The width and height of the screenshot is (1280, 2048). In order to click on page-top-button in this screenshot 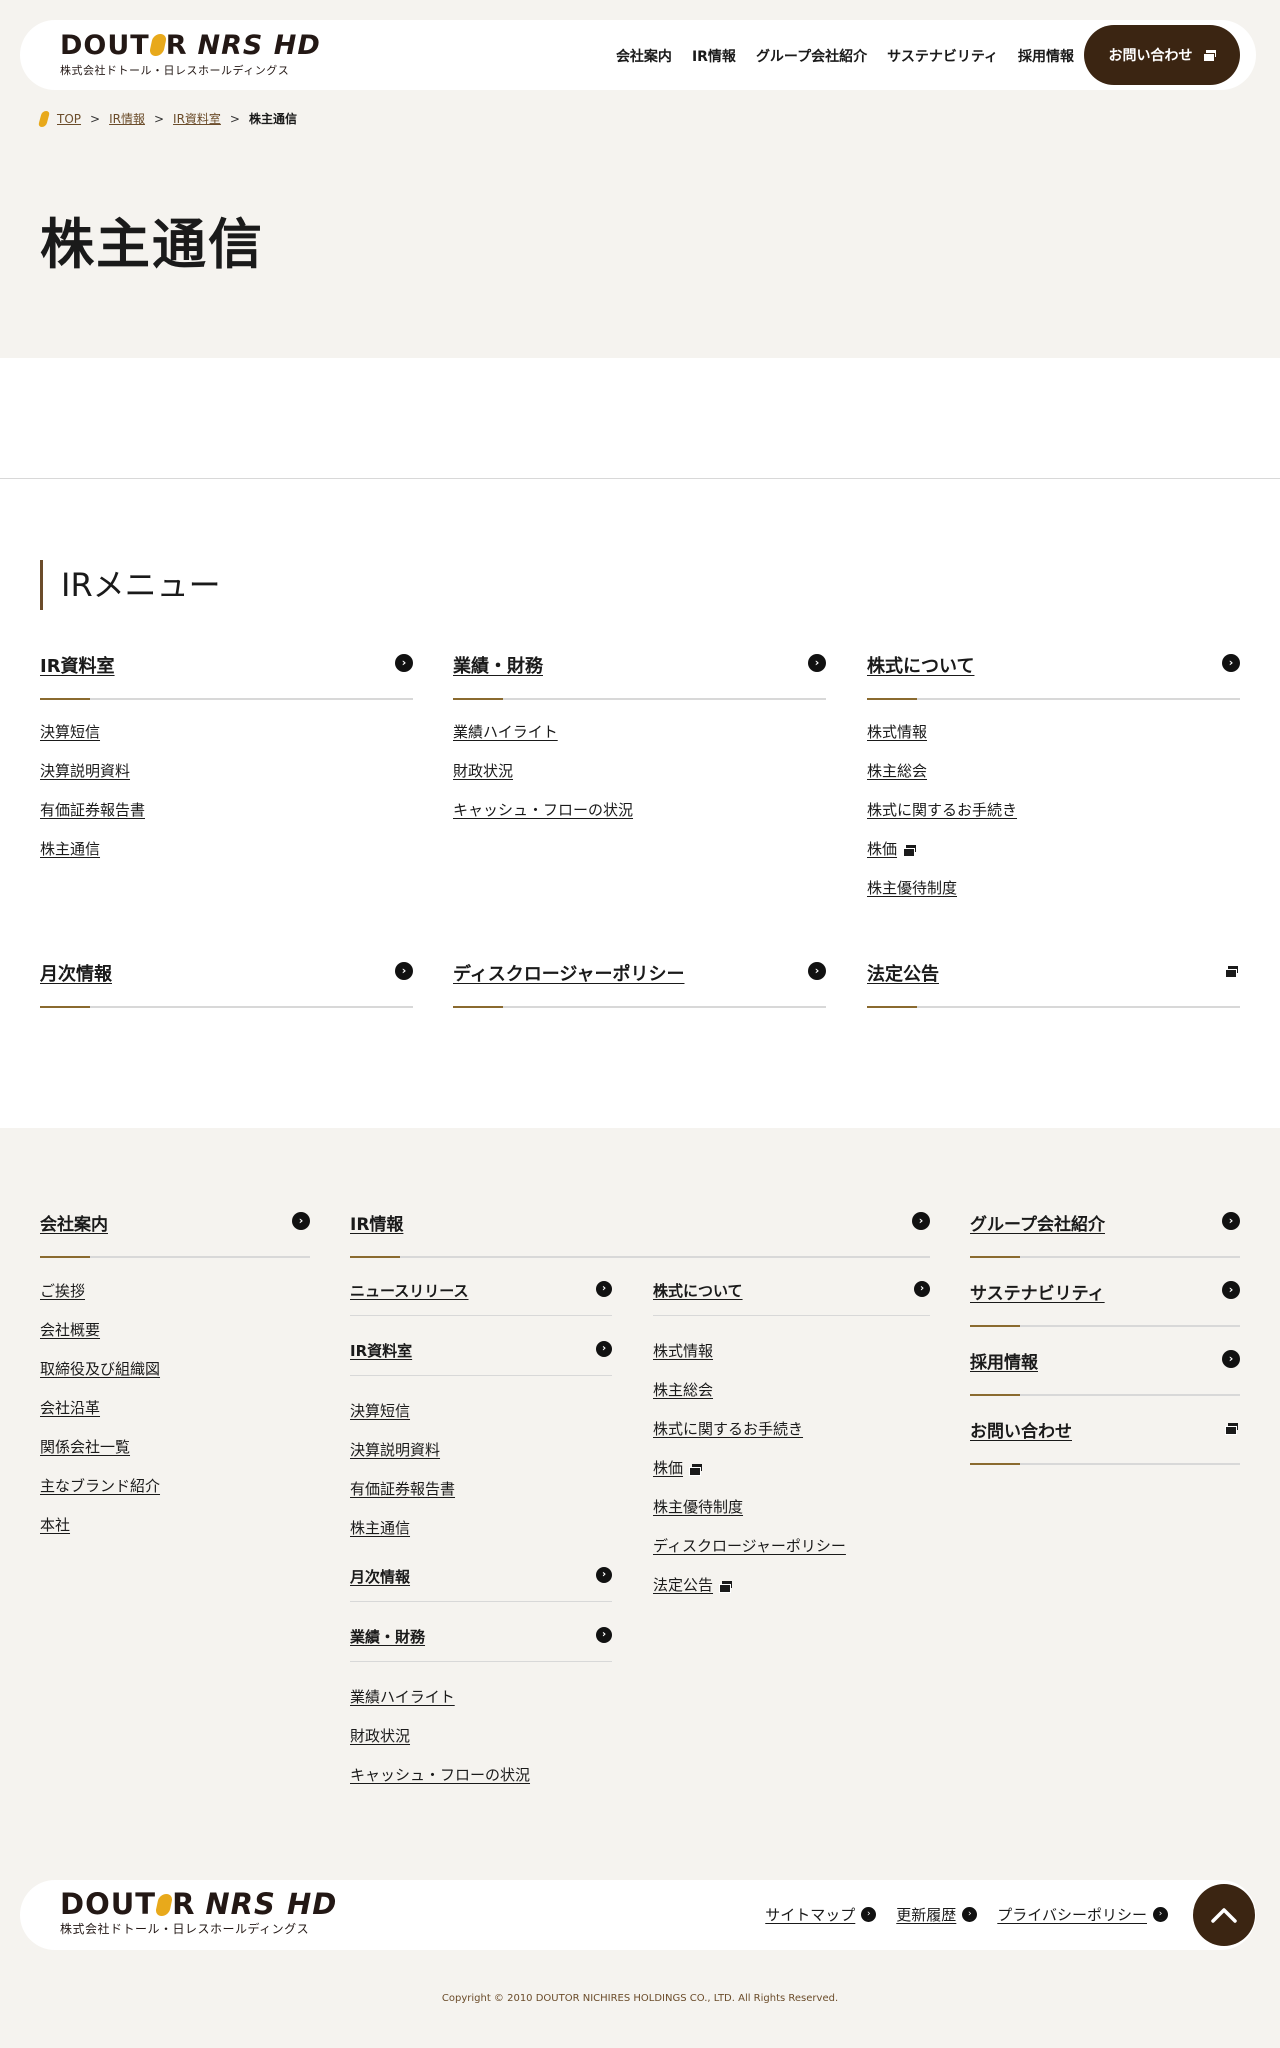, I will do `click(1224, 1915)`.